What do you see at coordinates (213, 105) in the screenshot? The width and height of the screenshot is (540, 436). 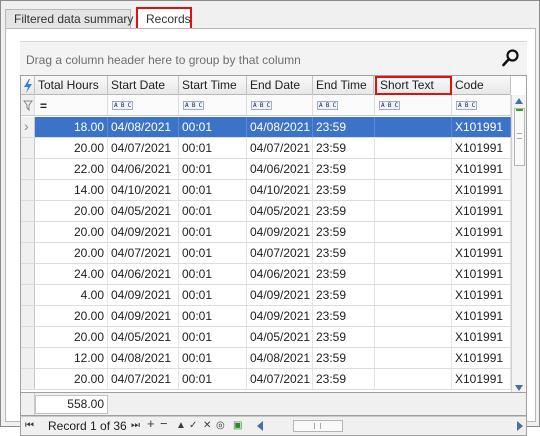 I see `filter-start-time: A B C` at bounding box center [213, 105].